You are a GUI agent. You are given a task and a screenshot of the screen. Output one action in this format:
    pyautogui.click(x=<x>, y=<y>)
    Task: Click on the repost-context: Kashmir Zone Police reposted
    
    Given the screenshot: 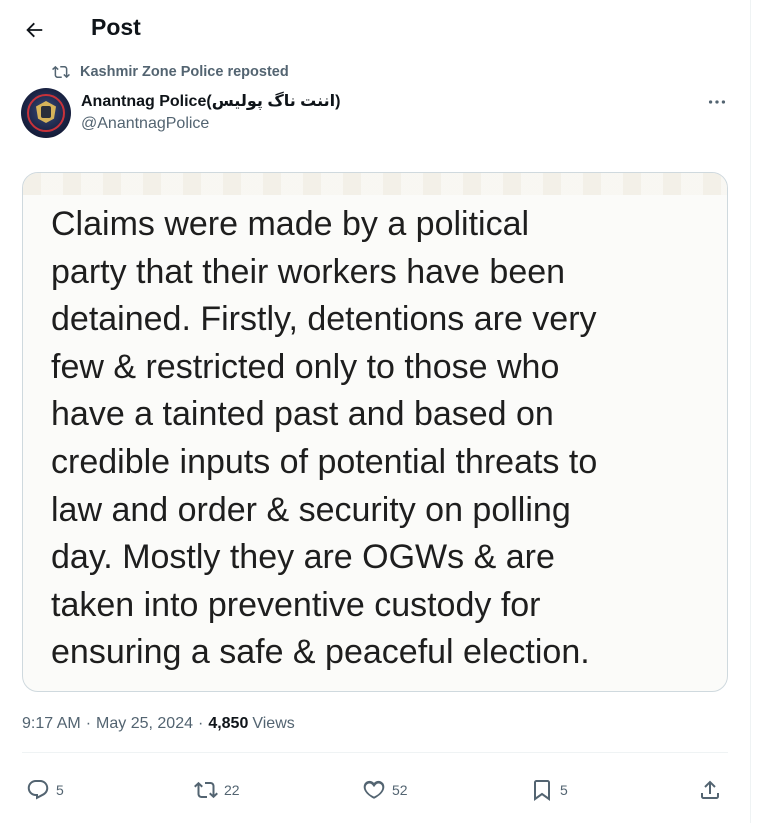 What is the action you would take?
    pyautogui.click(x=170, y=72)
    